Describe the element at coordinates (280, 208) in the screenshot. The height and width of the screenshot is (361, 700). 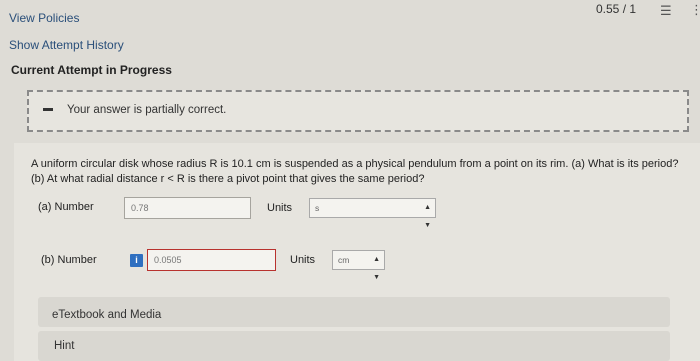
I see `part-a-units-label: Units` at that location.